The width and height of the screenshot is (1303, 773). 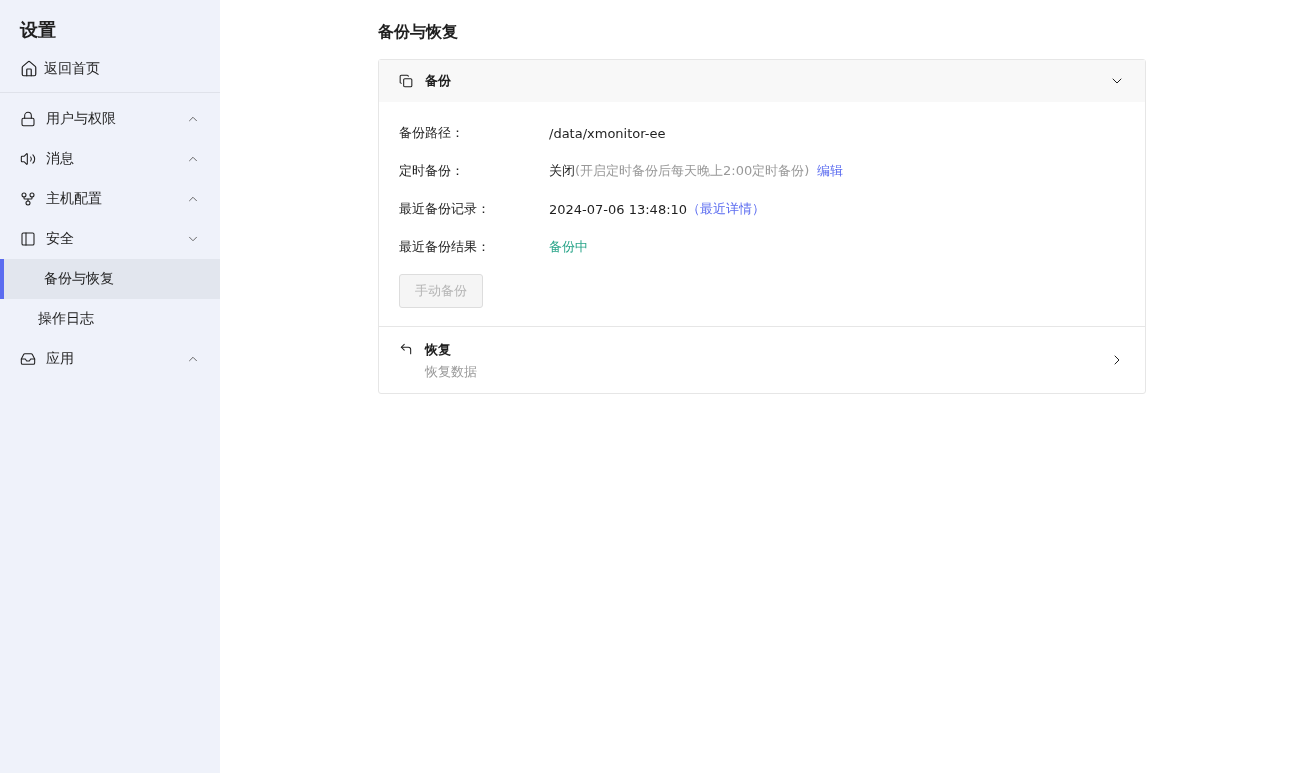 I want to click on field-label: 备份路径：, so click(x=432, y=133).